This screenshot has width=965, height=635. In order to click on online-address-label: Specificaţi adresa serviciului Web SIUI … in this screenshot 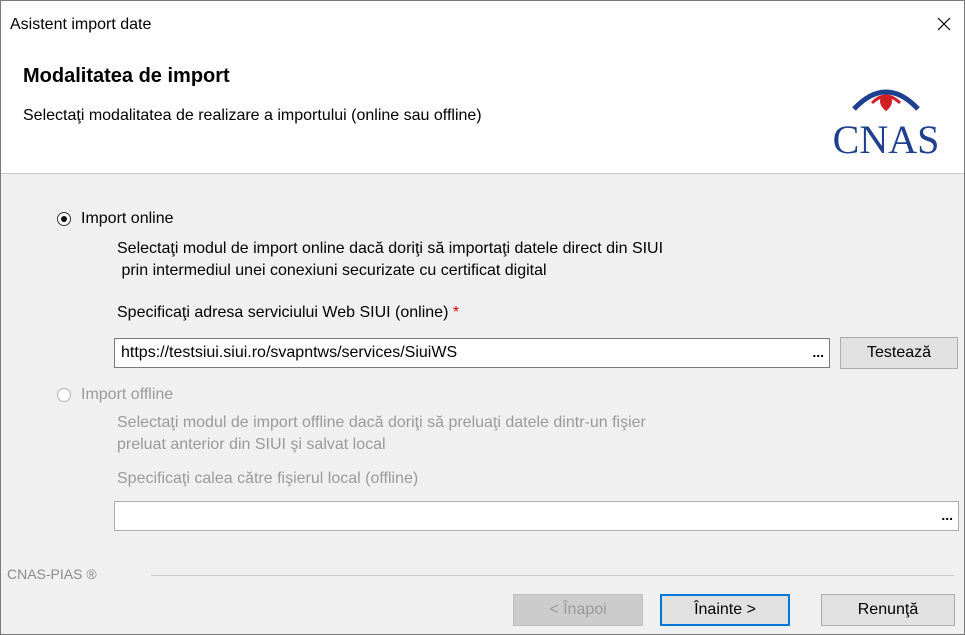, I will do `click(288, 313)`.